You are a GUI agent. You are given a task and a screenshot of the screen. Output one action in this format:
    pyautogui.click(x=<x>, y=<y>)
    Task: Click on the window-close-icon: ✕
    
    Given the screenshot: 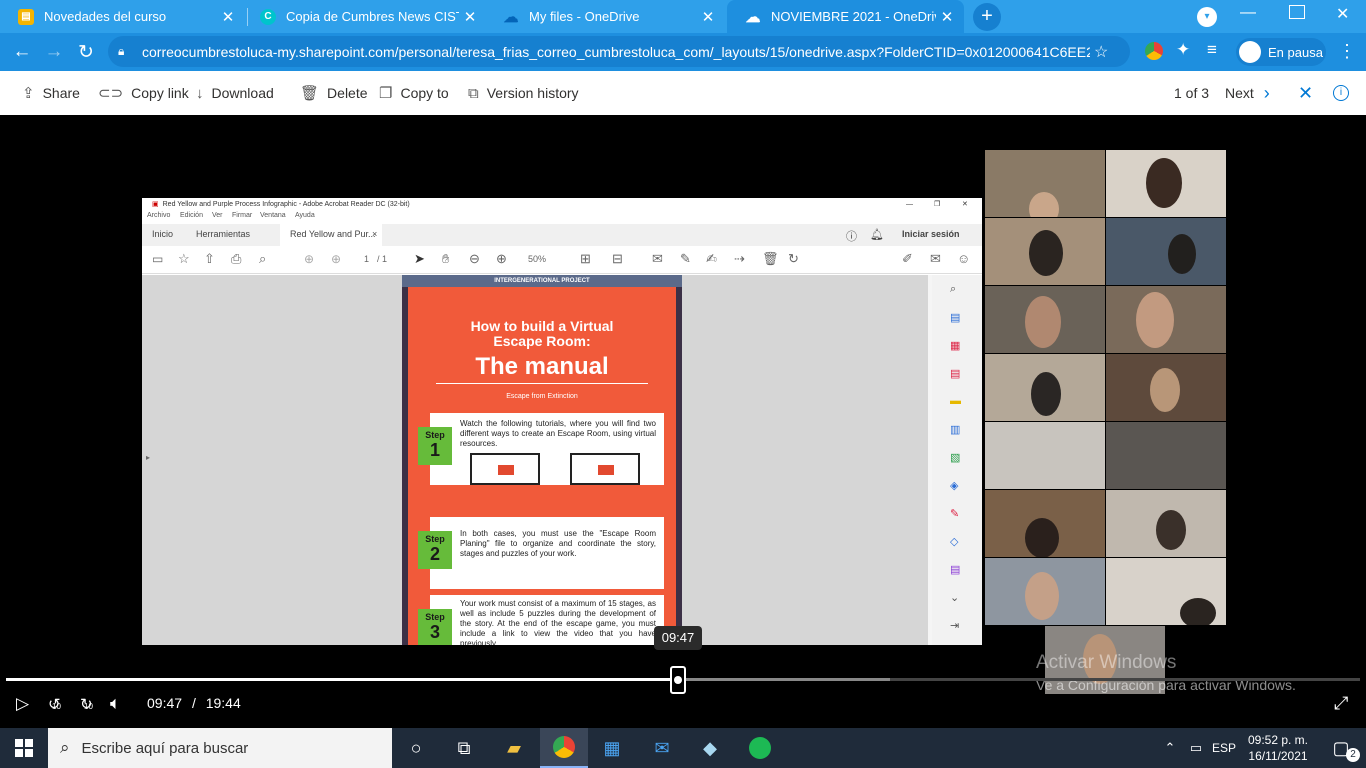 What is the action you would take?
    pyautogui.click(x=1342, y=14)
    